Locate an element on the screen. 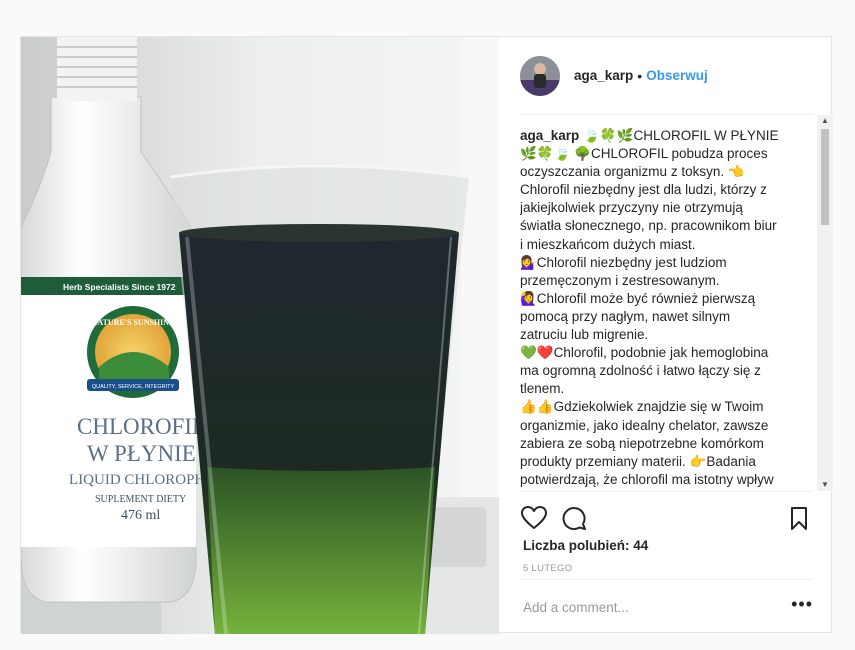  avatar is located at coordinates (540, 75).